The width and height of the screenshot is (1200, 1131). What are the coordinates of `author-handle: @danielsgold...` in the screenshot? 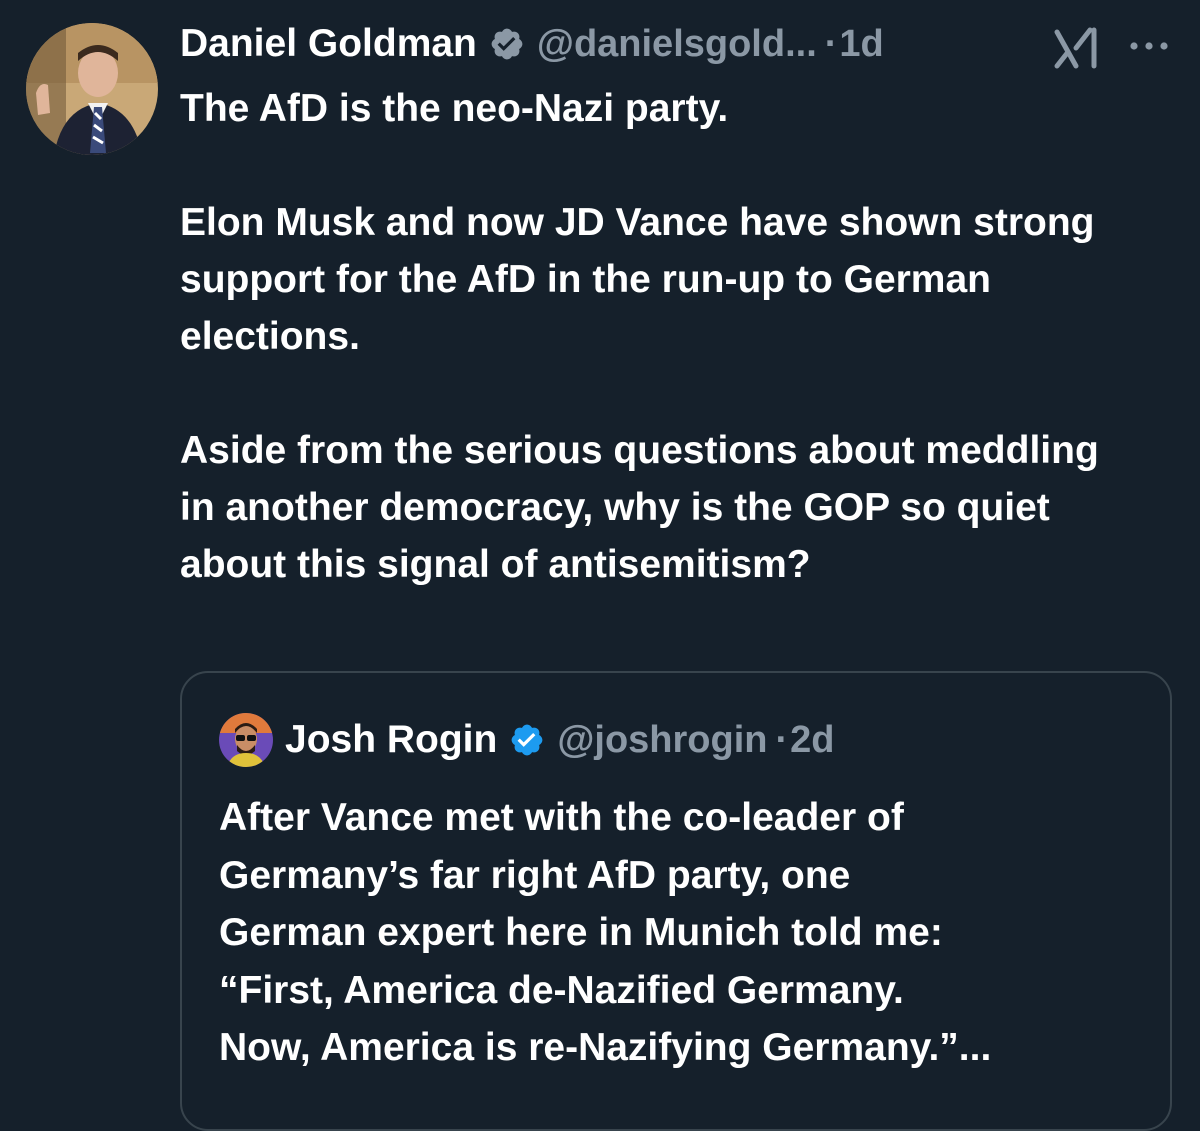 It's located at (677, 44).